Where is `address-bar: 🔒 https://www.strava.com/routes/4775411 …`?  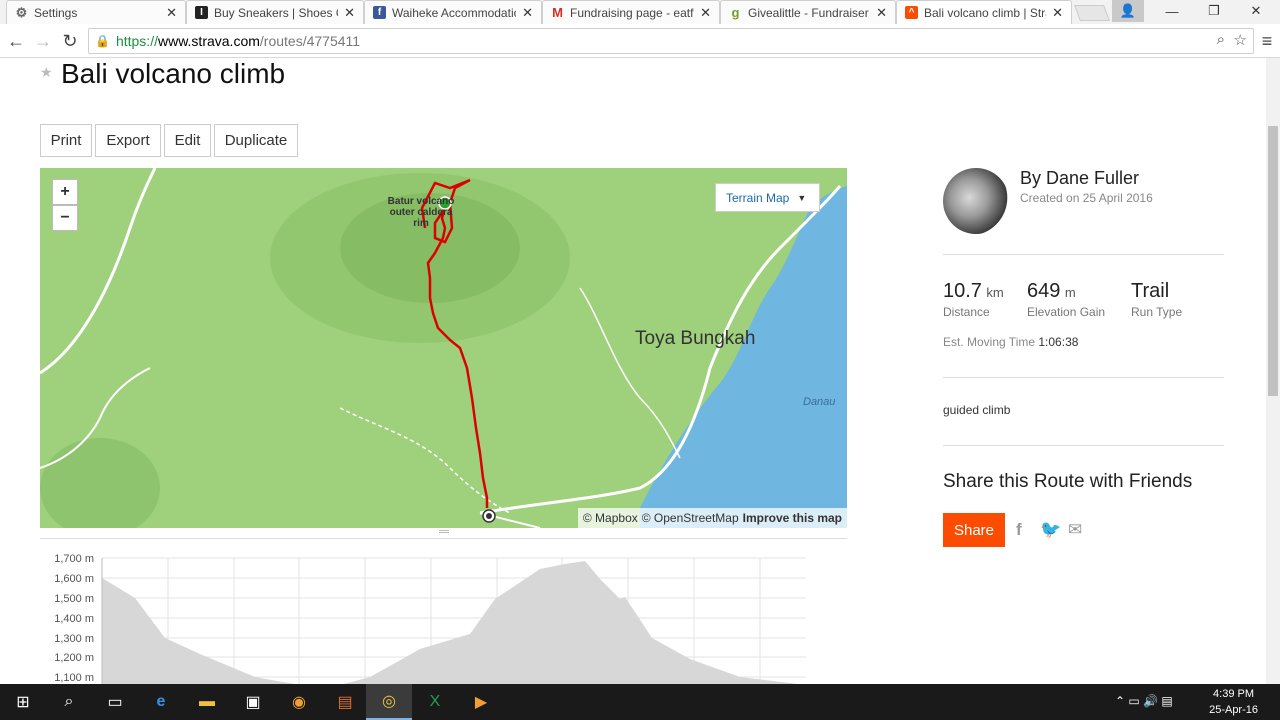
address-bar: 🔒 https://www.strava.com/routes/4775411 … is located at coordinates (671, 41).